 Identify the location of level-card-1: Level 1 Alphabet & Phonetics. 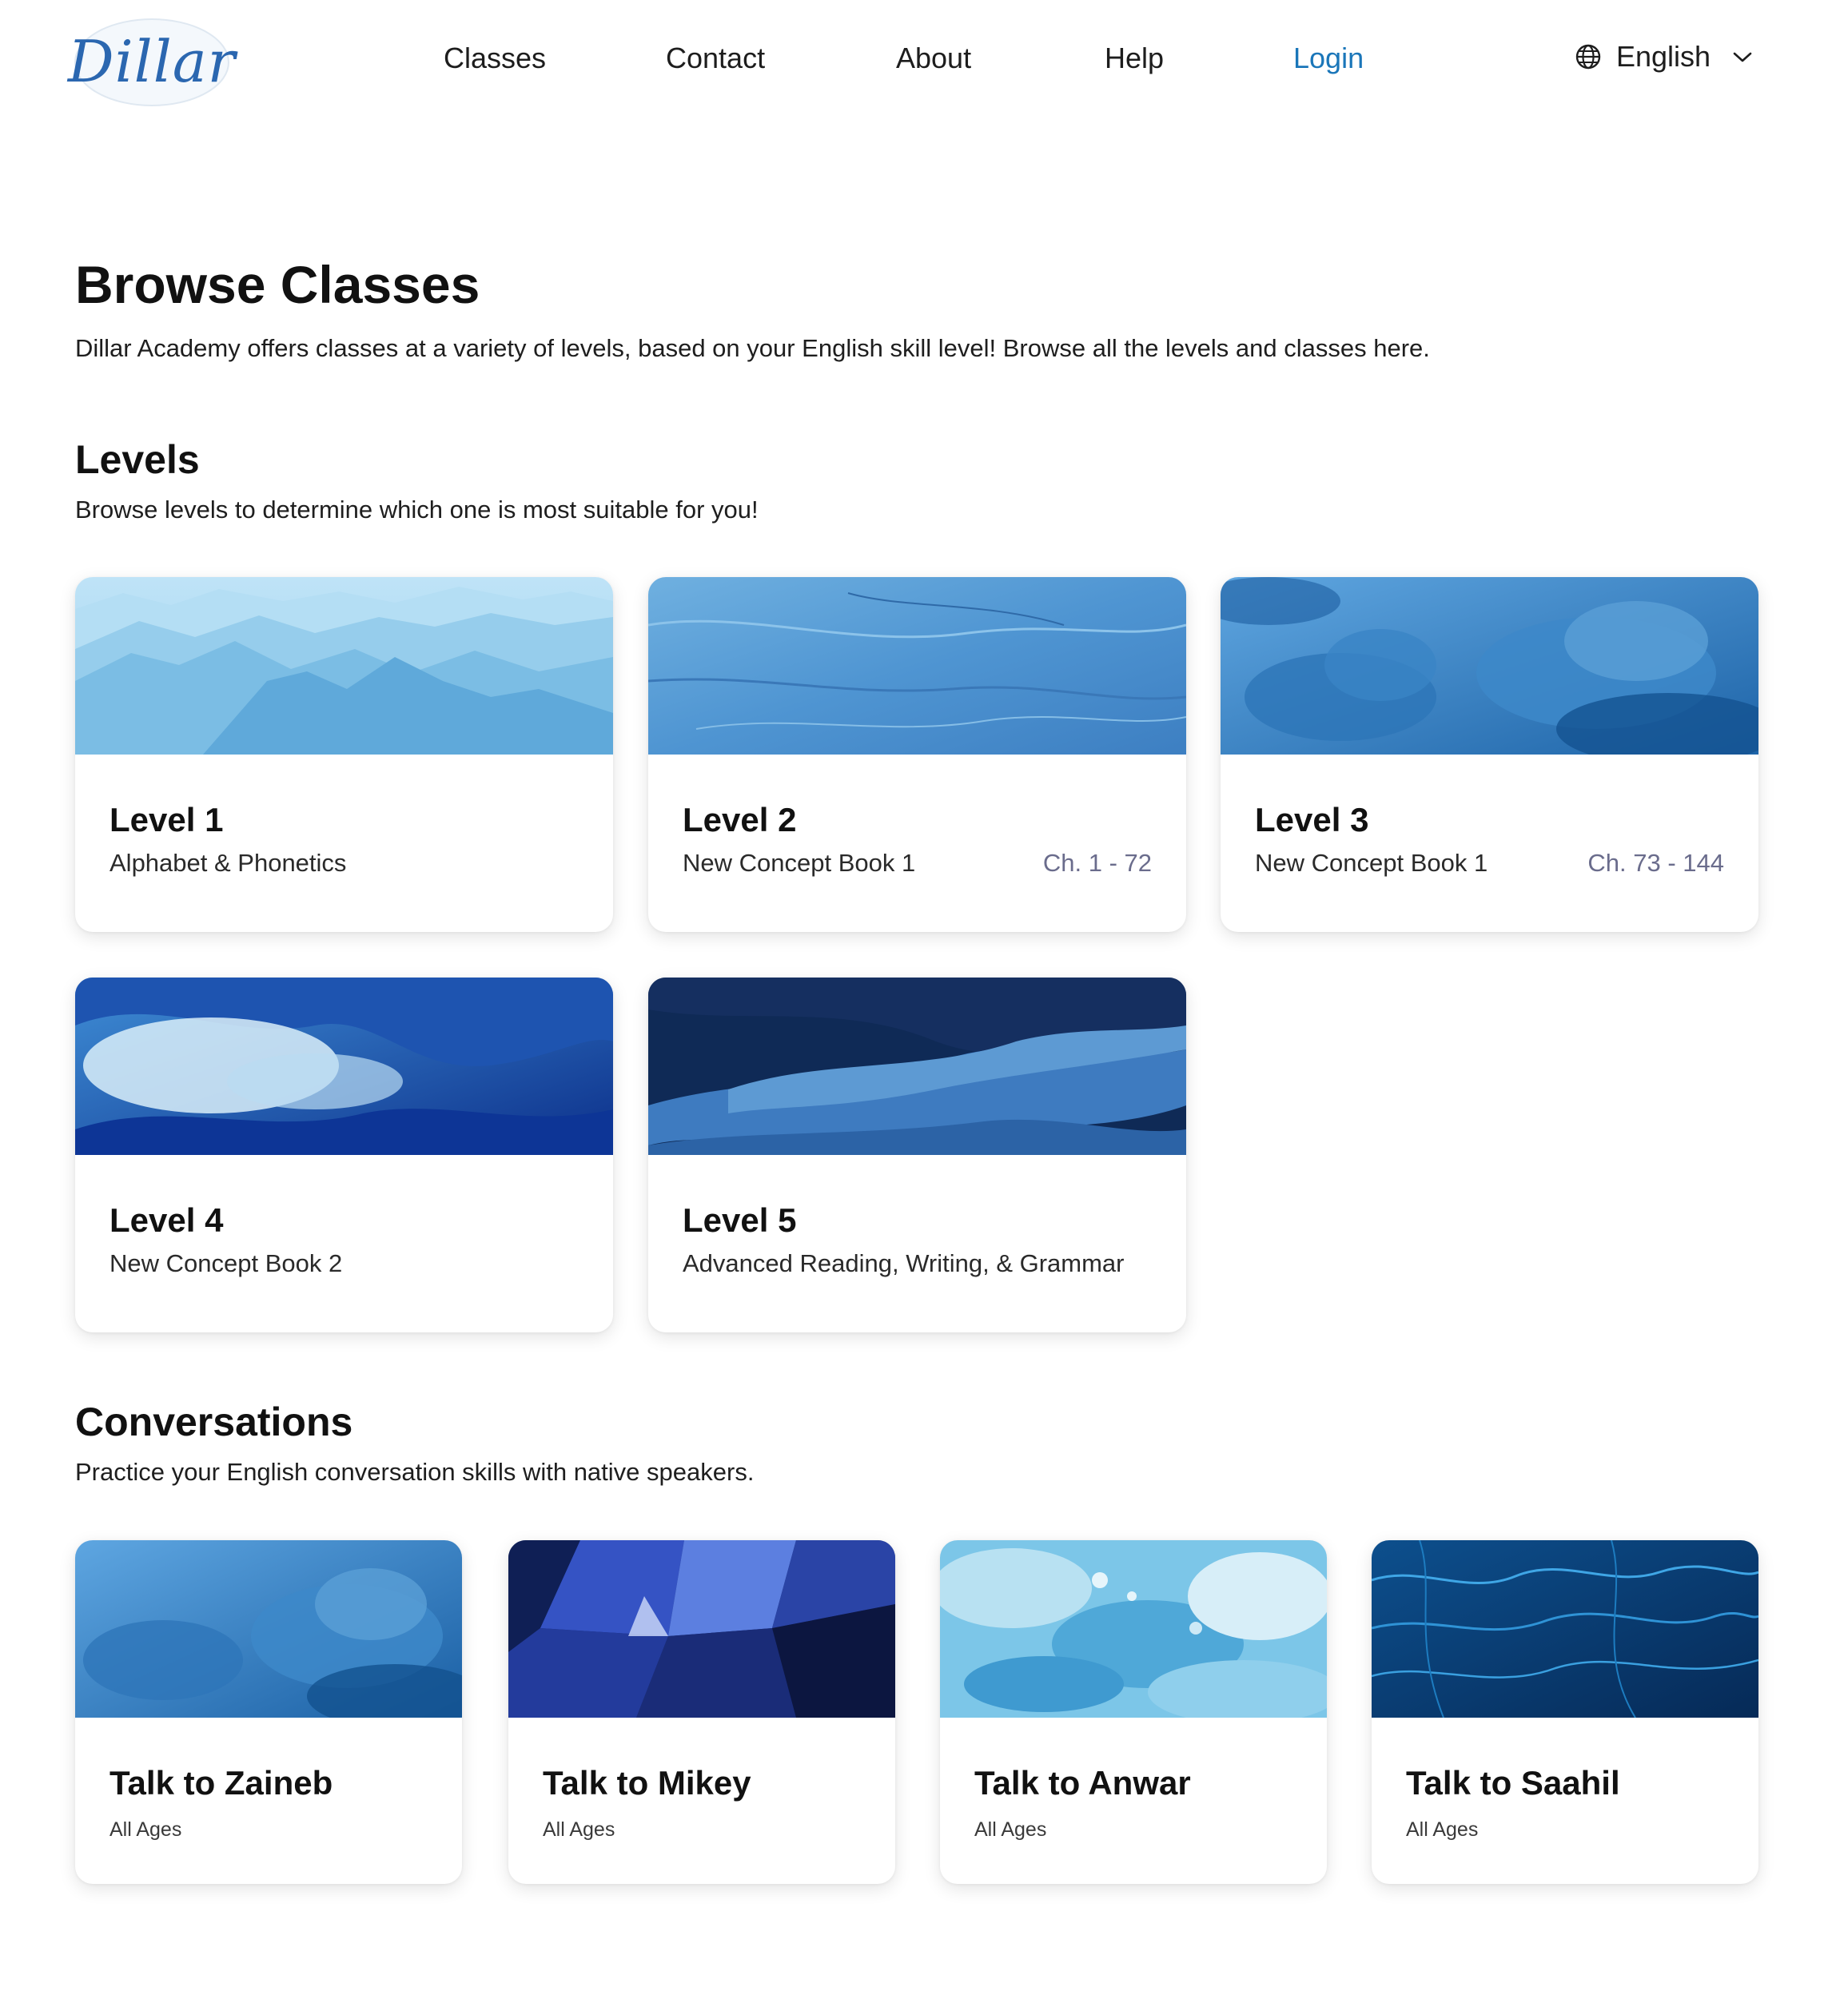
(344, 754).